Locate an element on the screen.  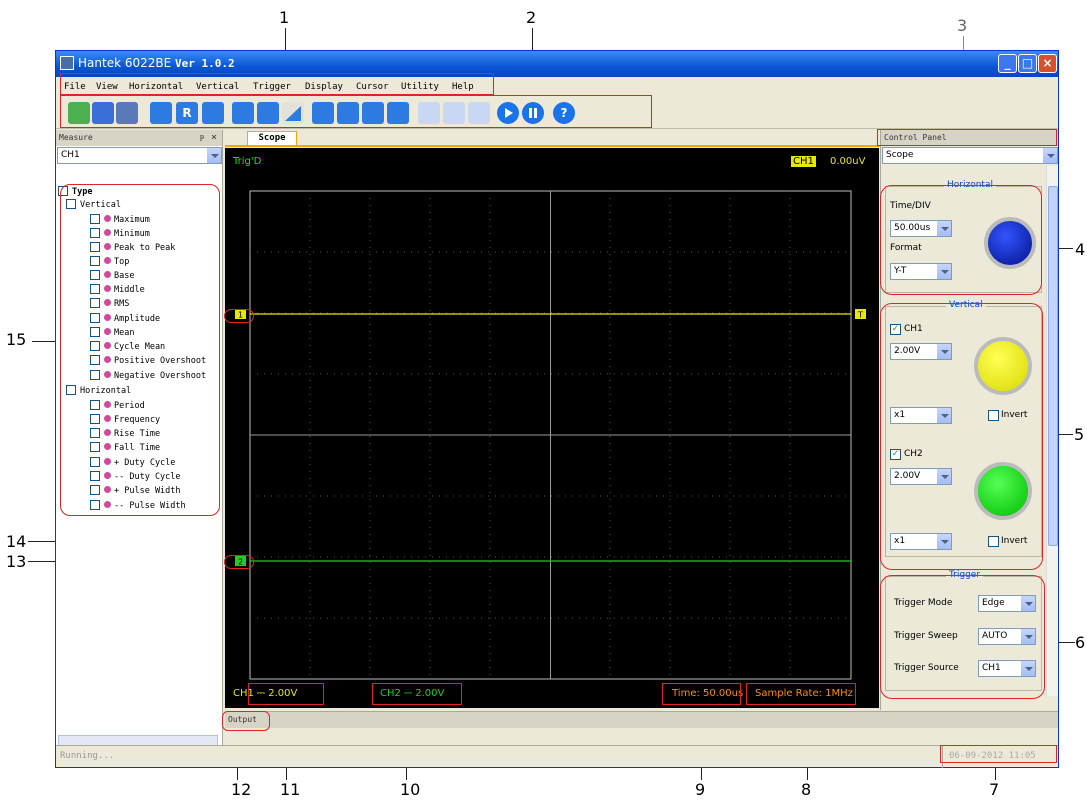
trigger-marker: T is located at coordinates (860, 315).